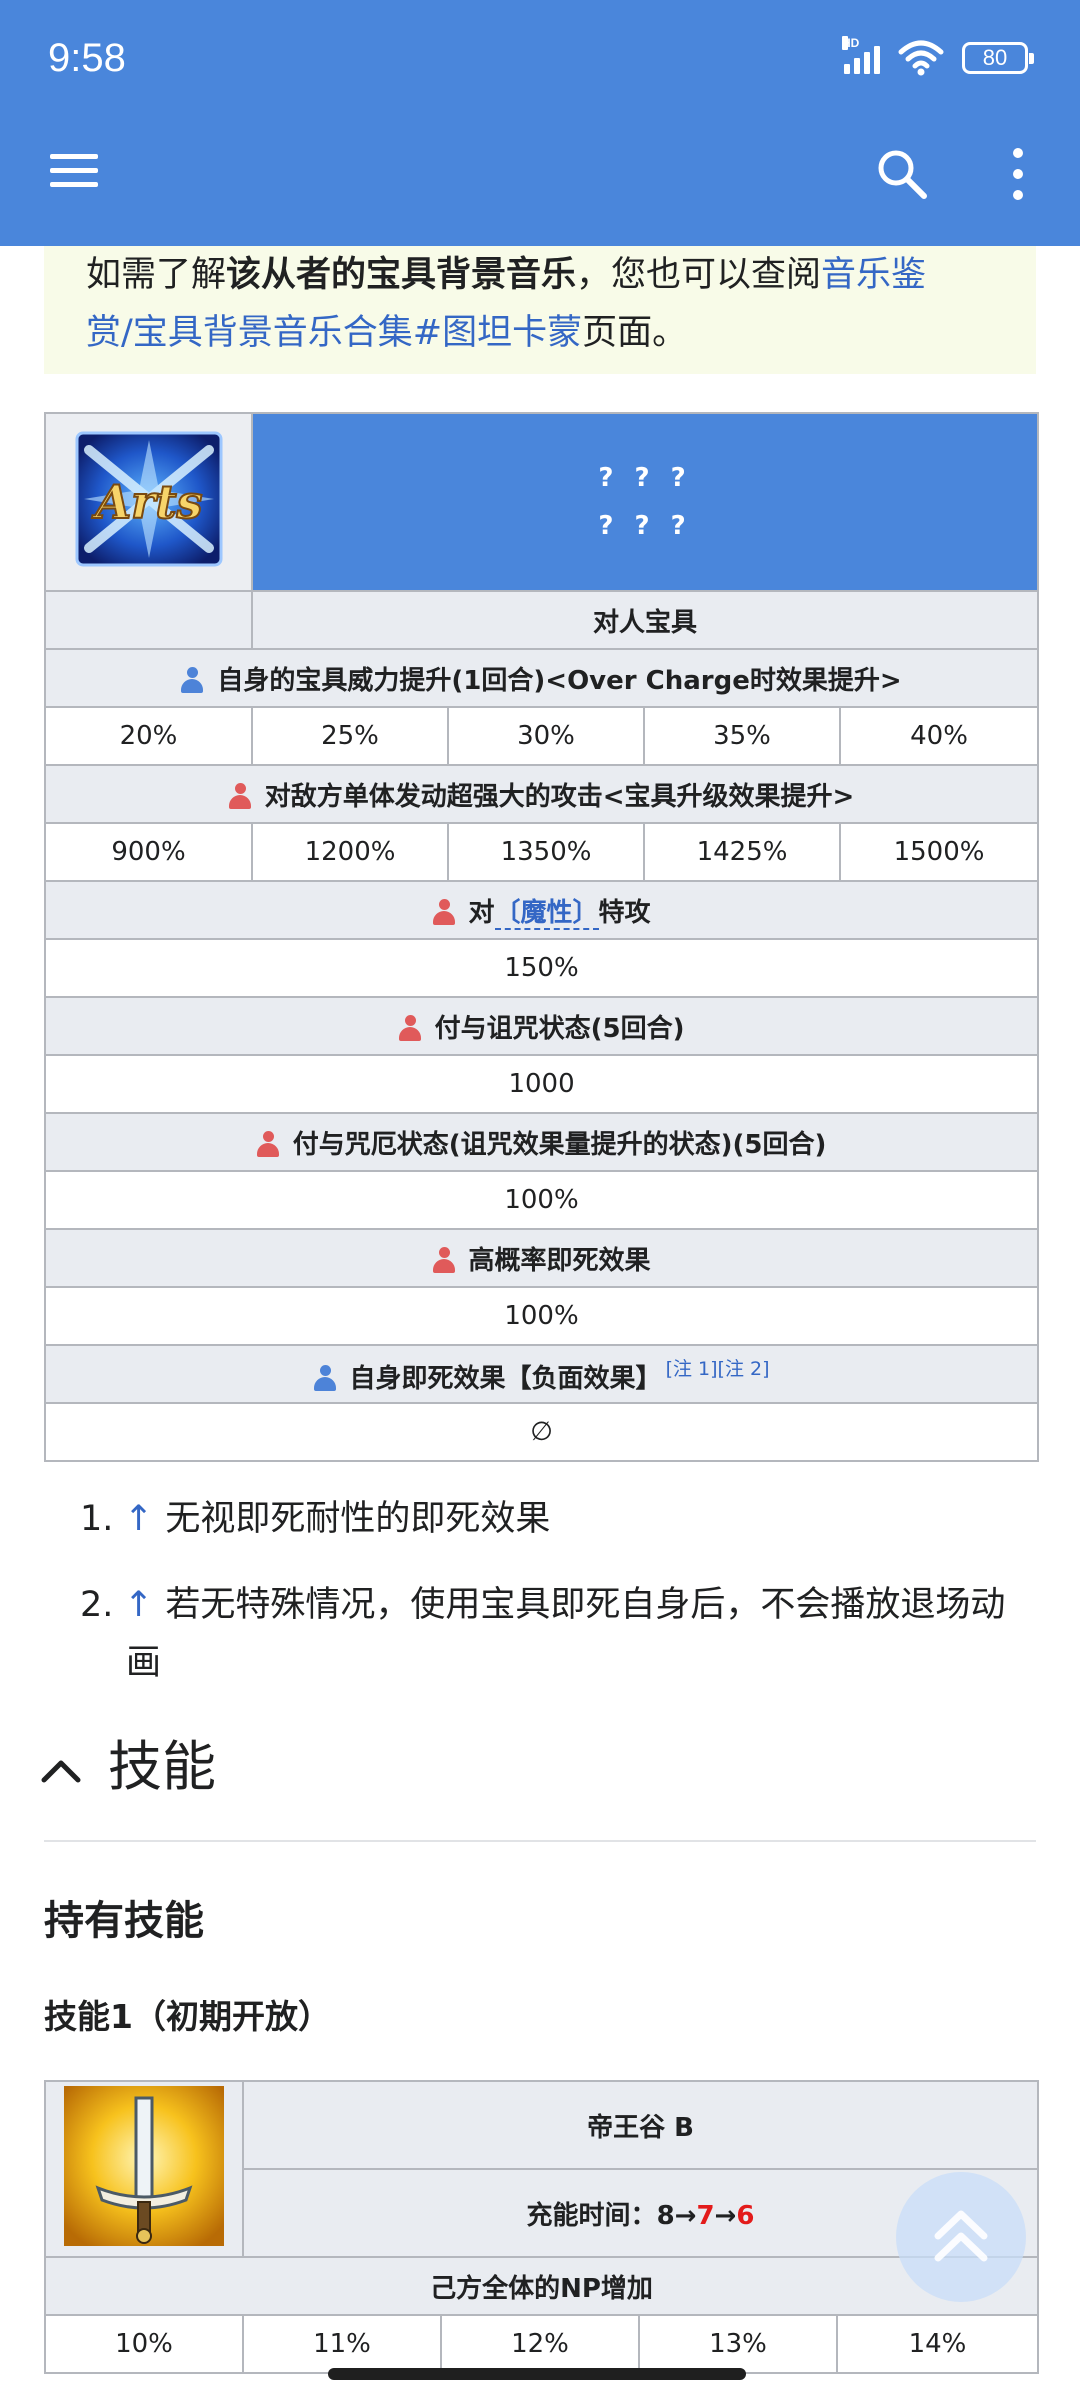  I want to click on scroll-to-top-button, so click(961, 2237).